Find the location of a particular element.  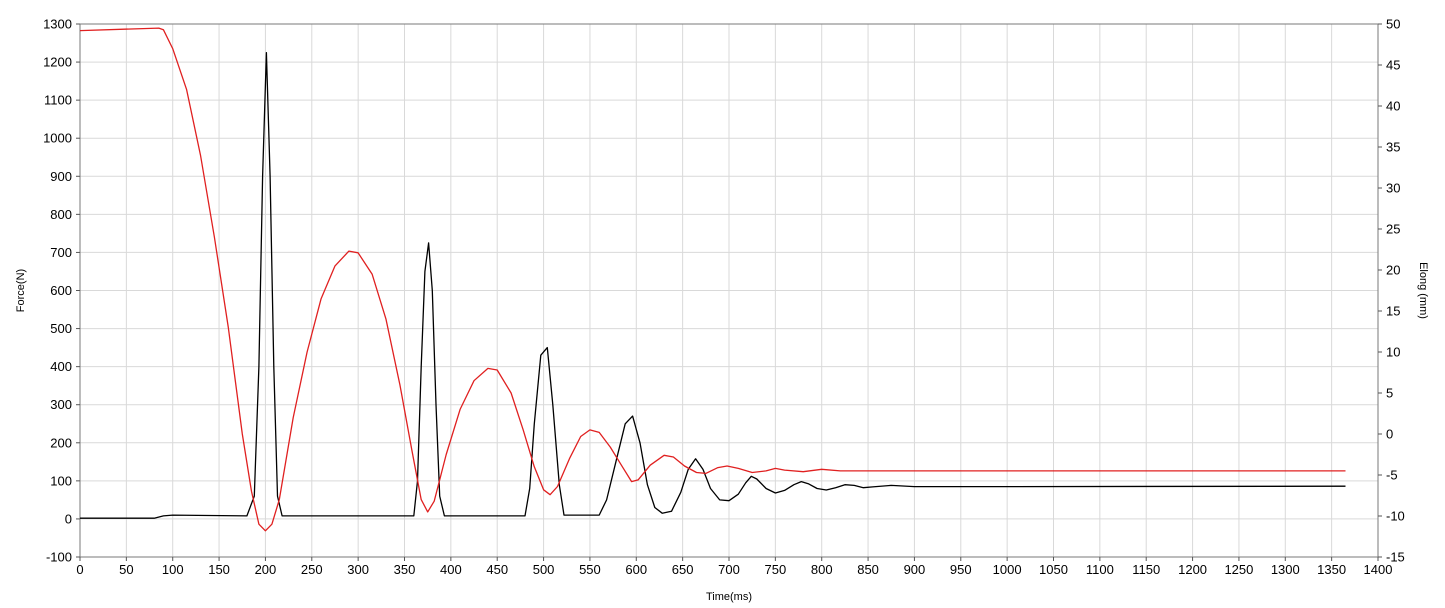

x-tick-label: 1000 is located at coordinates (1007, 569).